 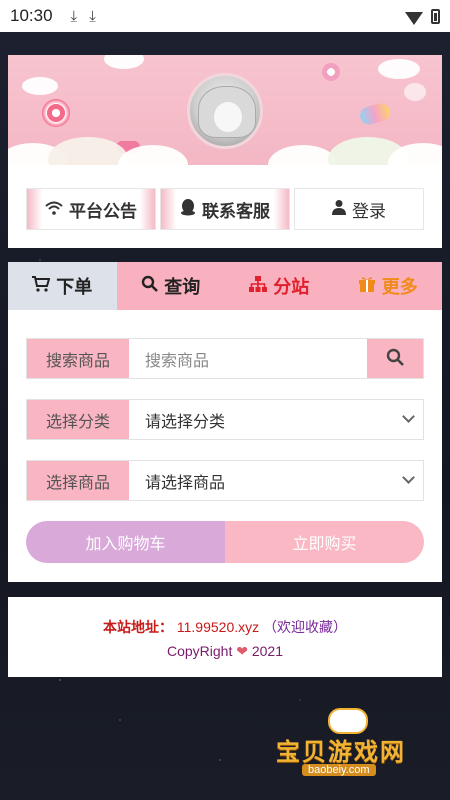 I want to click on category-label: 选择分类, so click(x=78, y=419).